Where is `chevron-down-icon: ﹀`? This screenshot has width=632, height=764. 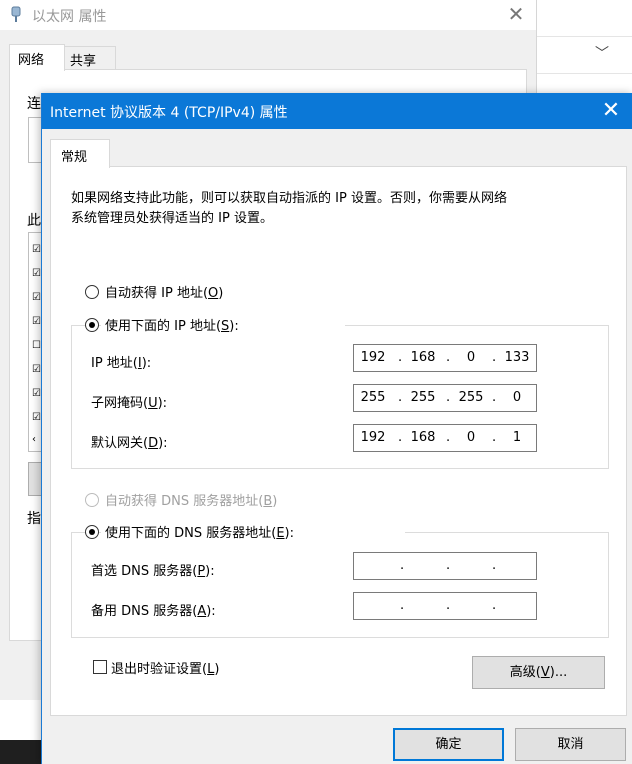 chevron-down-icon: ﹀ is located at coordinates (602, 54).